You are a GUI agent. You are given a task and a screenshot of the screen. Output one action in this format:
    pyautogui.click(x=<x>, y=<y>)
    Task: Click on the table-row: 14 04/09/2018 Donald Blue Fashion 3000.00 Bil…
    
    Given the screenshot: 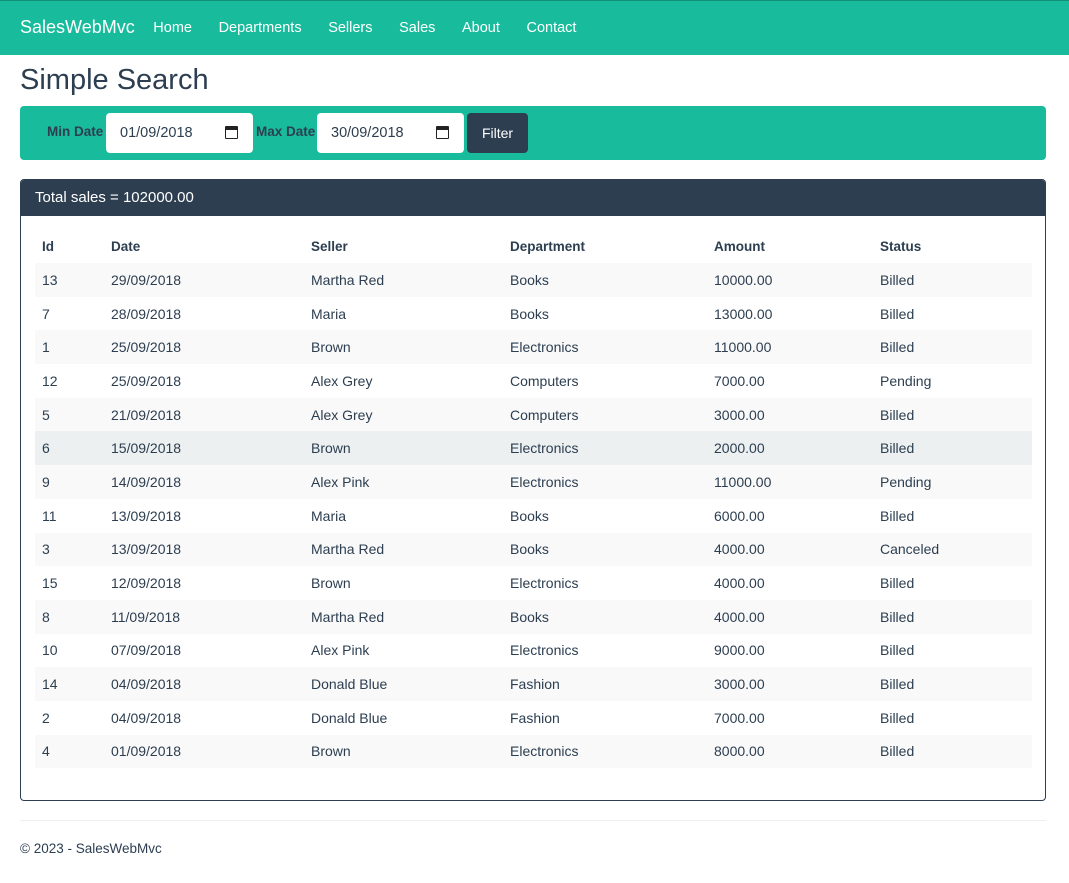 What is the action you would take?
    pyautogui.click(x=533, y=684)
    